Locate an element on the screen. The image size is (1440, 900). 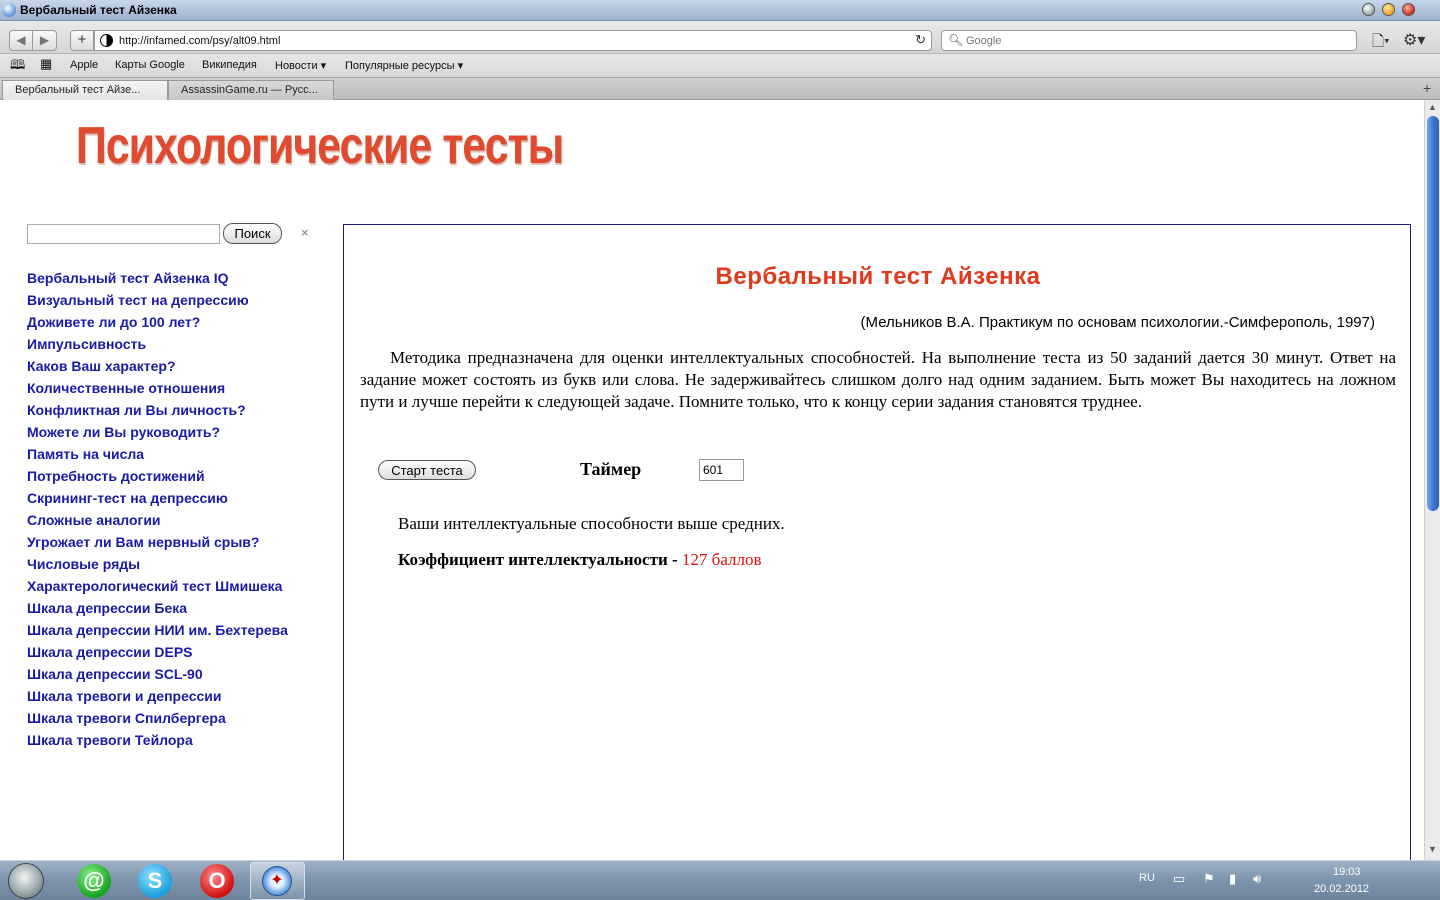
sidebar-item-taylor: Шкала тревоги Тейлора is located at coordinates (182, 740).